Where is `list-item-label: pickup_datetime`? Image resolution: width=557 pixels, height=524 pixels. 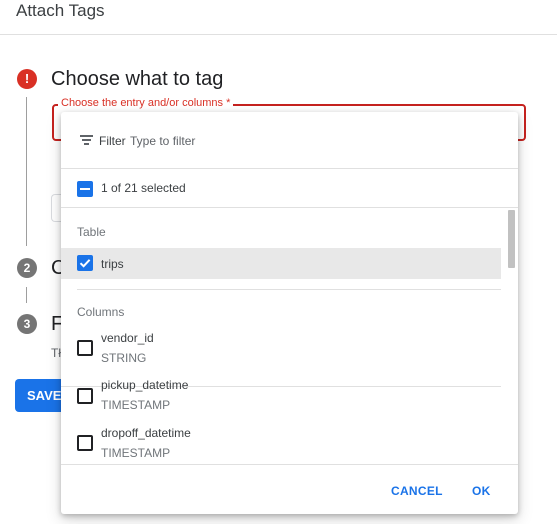 list-item-label: pickup_datetime is located at coordinates (145, 385).